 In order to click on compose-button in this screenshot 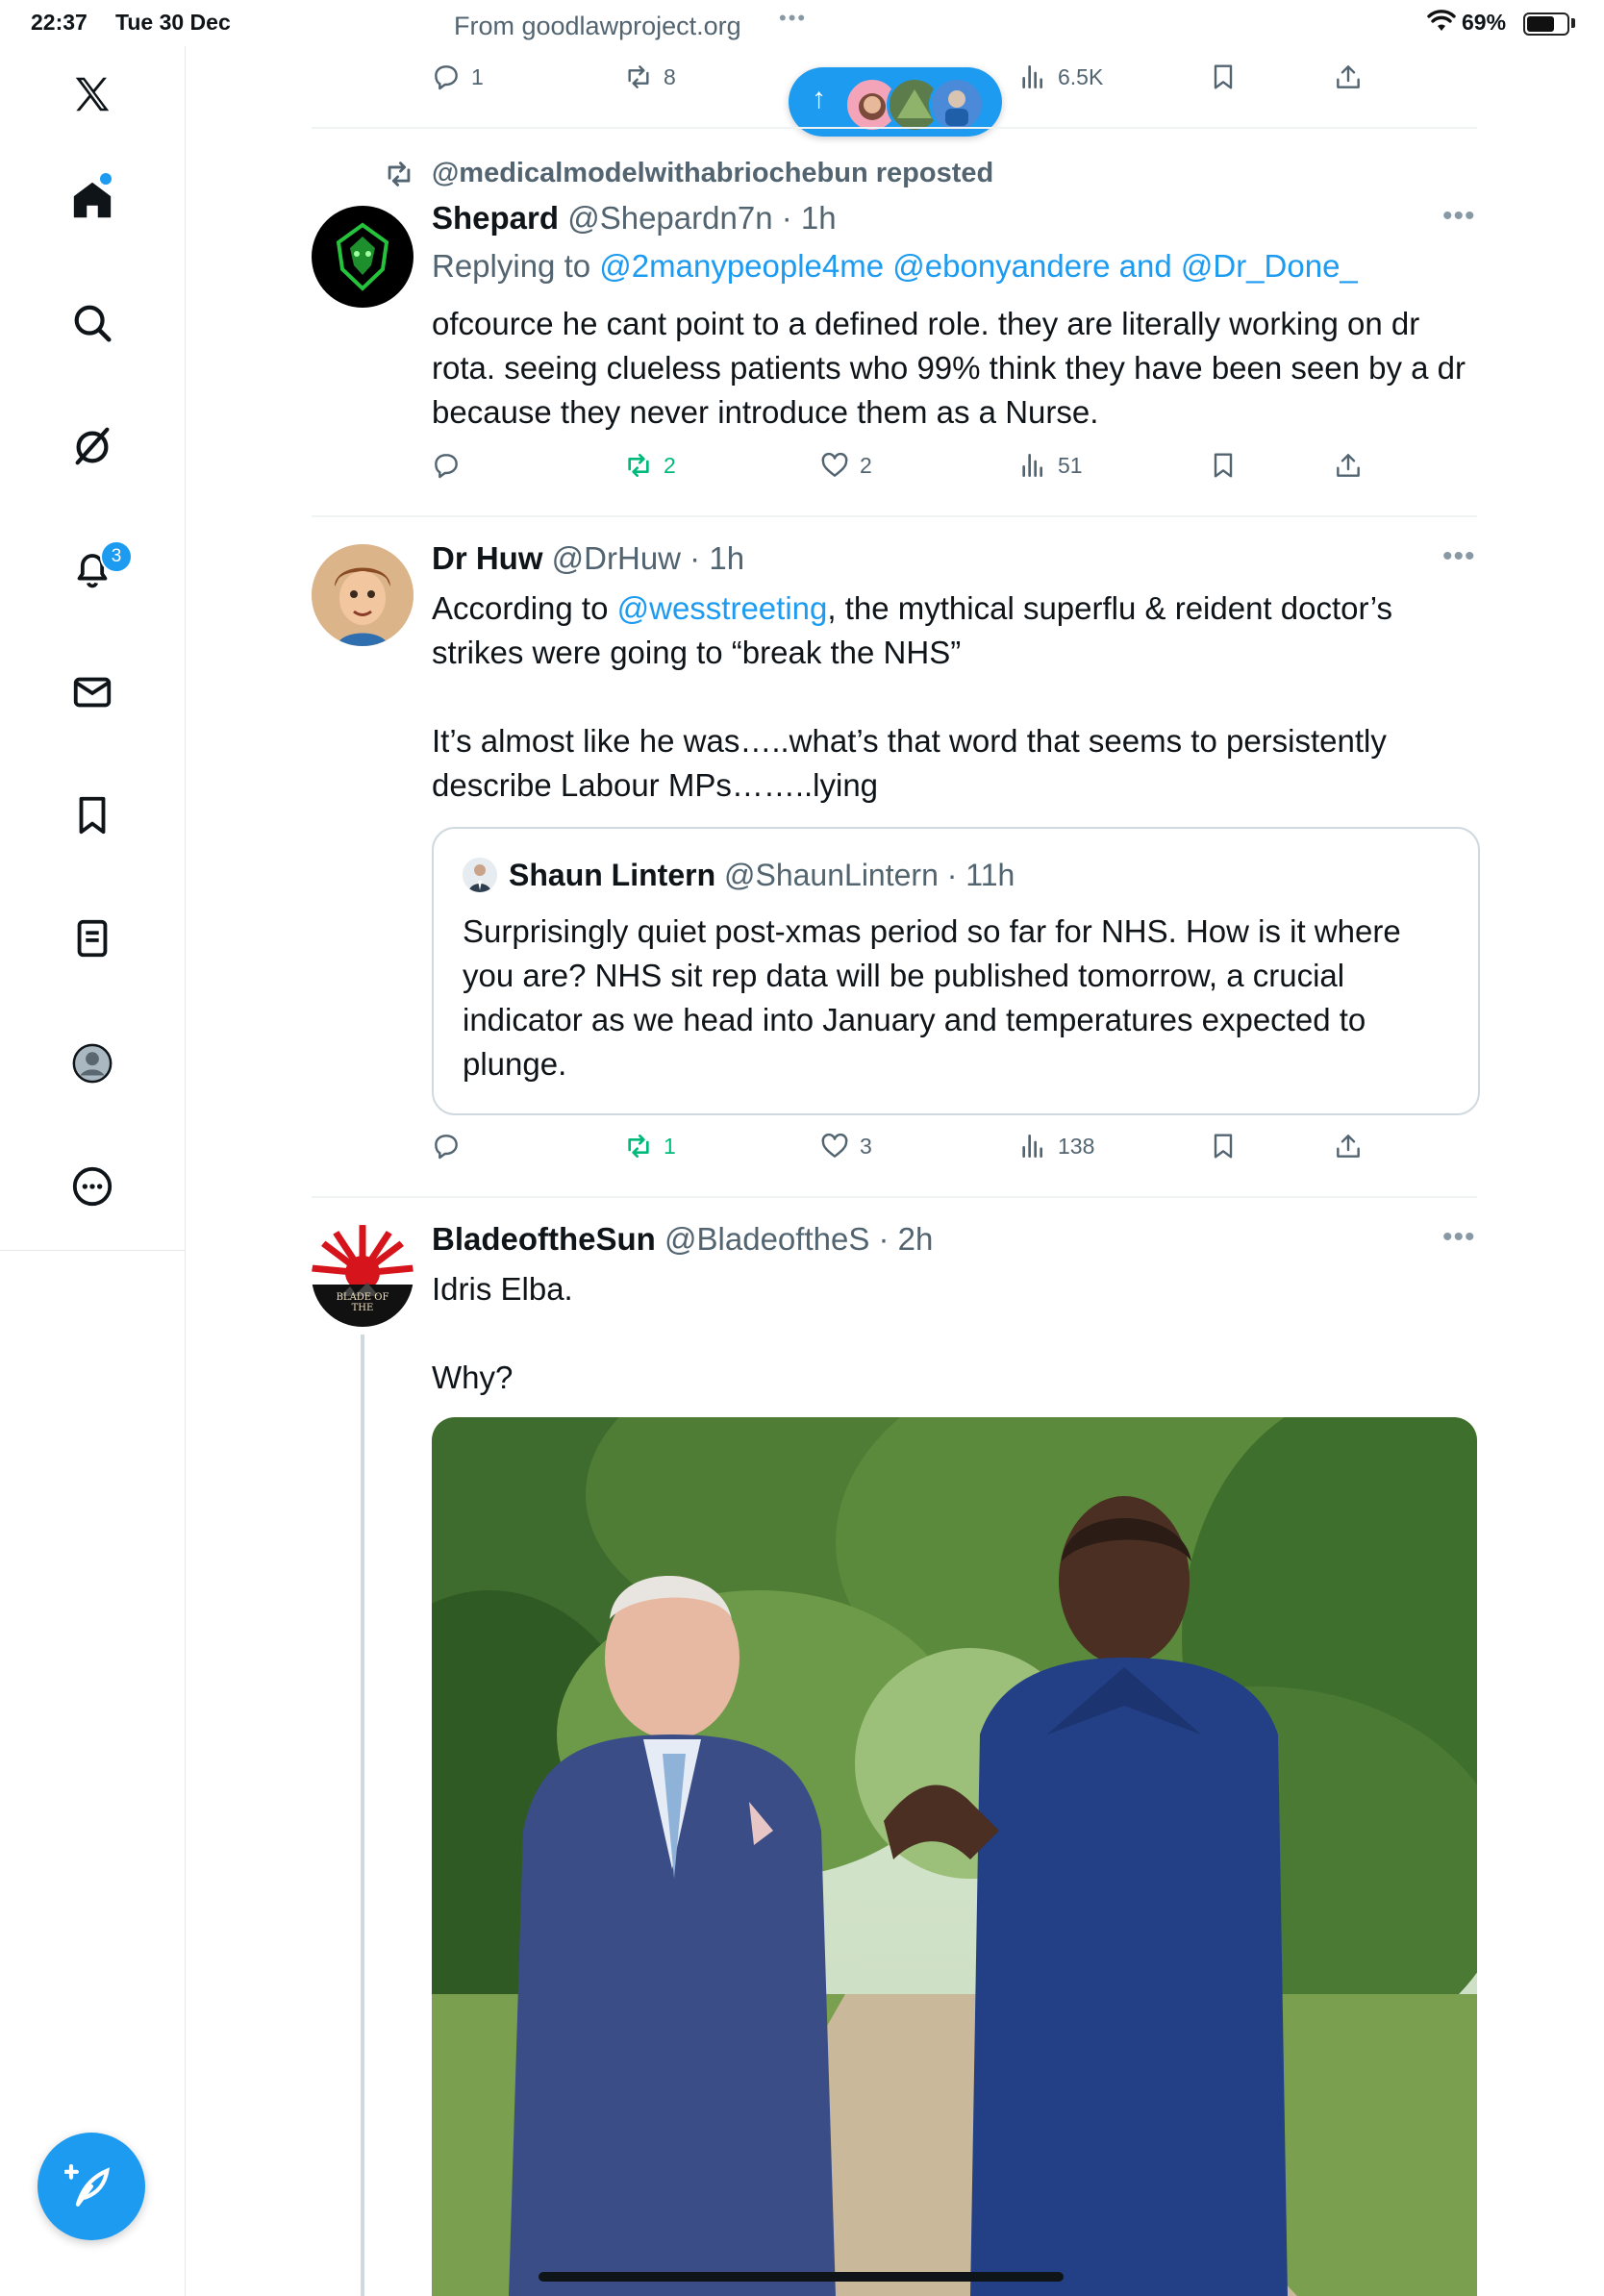, I will do `click(91, 2186)`.